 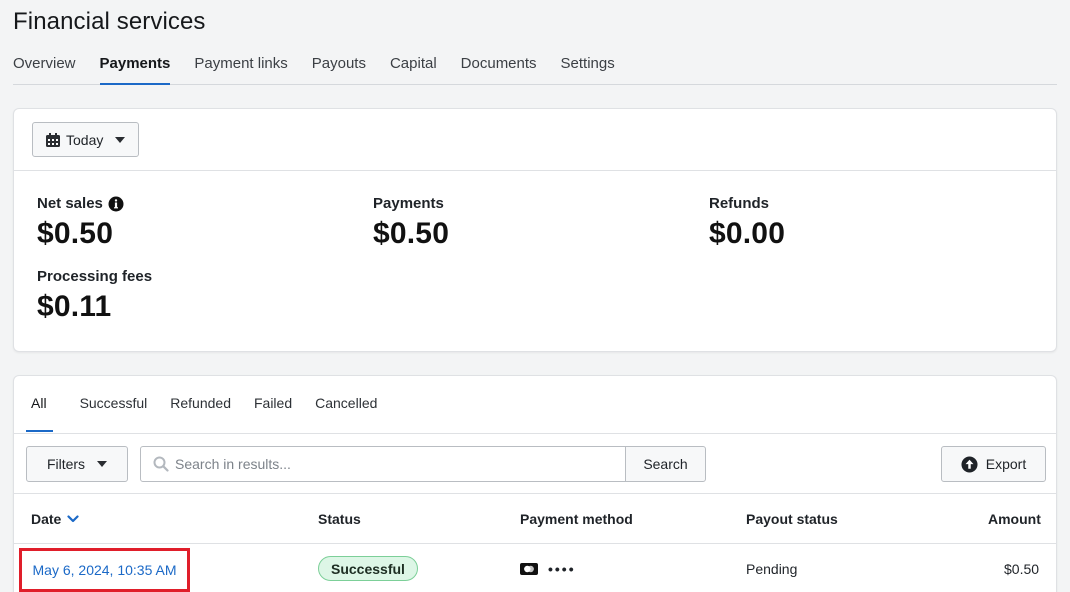 What do you see at coordinates (95, 276) in the screenshot?
I see `metric-processing-fees-label: Processing fees` at bounding box center [95, 276].